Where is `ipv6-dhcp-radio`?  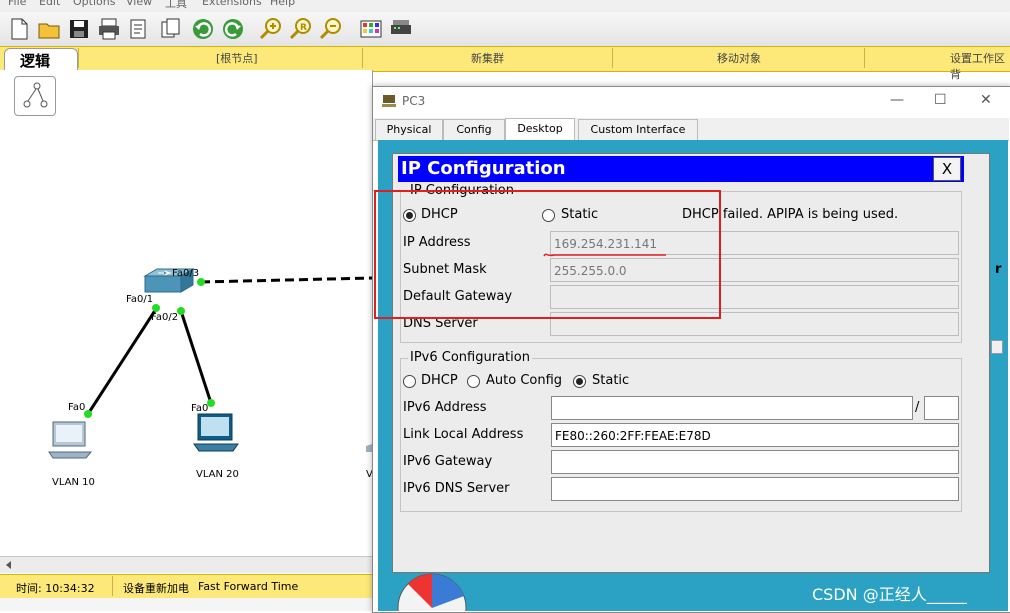 ipv6-dhcp-radio is located at coordinates (409, 381).